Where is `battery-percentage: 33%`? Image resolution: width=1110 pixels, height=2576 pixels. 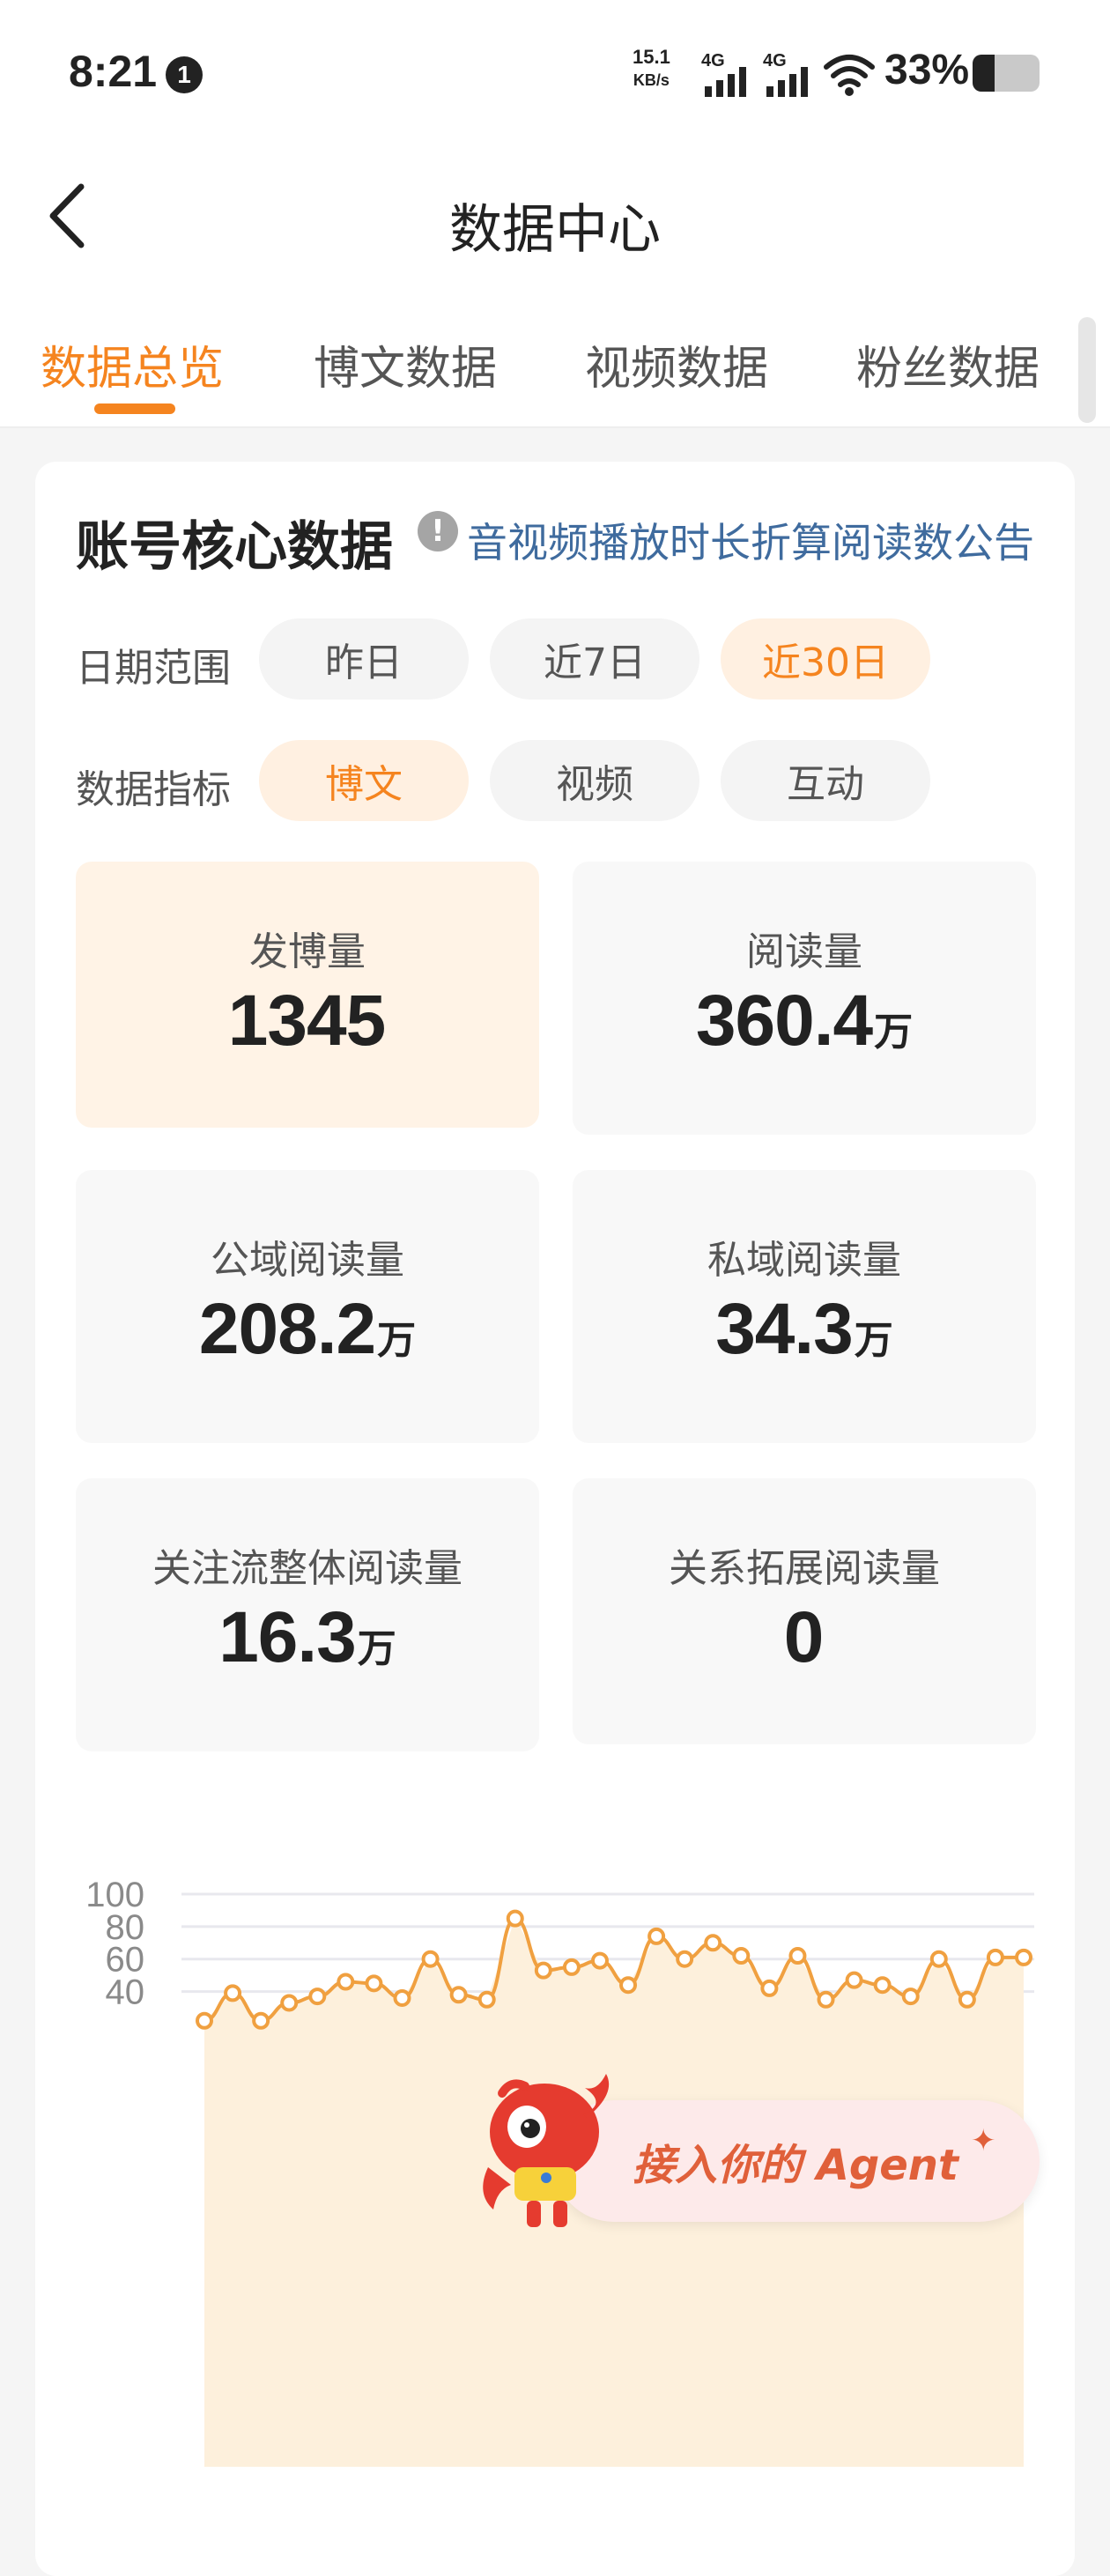
battery-percentage: 33% is located at coordinates (927, 70).